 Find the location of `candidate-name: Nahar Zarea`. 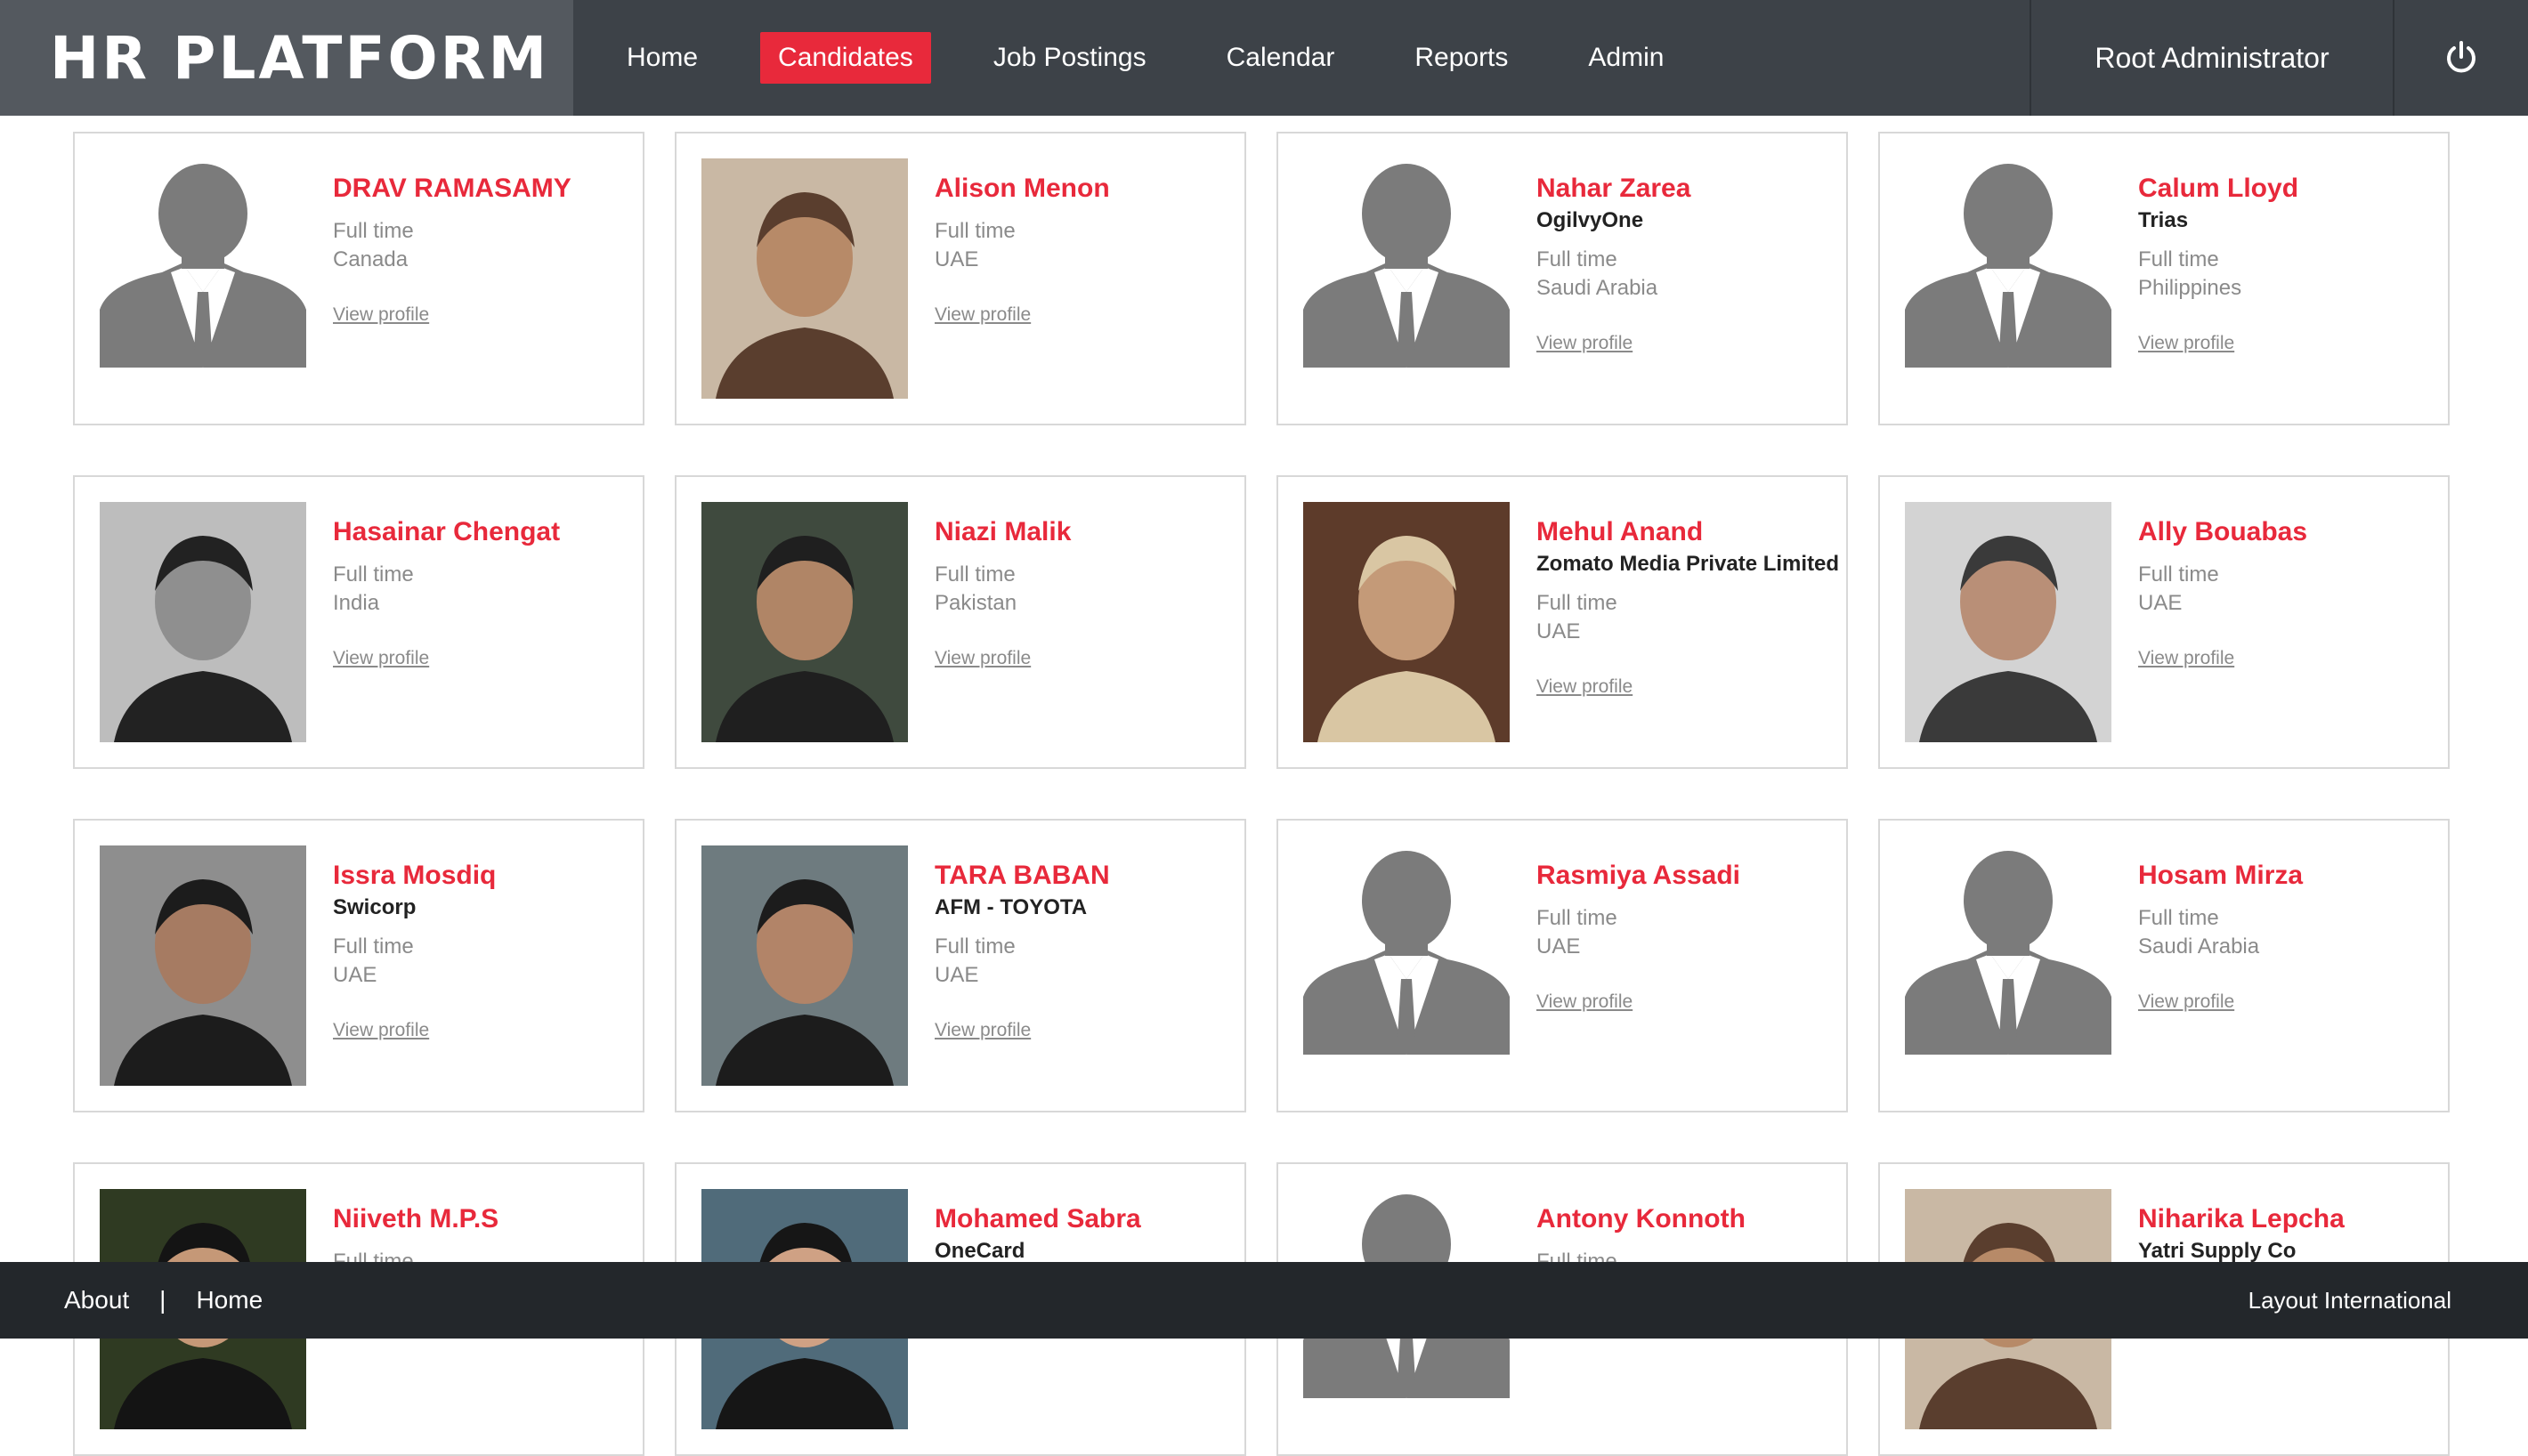

candidate-name: Nahar Zarea is located at coordinates (1684, 188).